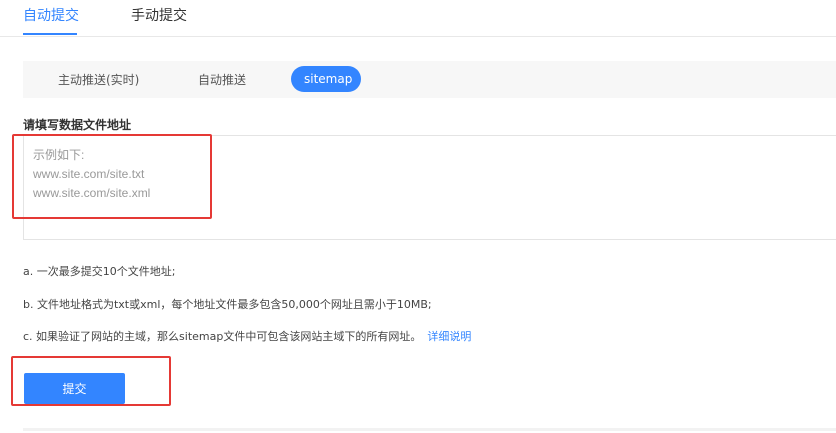 The width and height of the screenshot is (836, 433). I want to click on subtab-auto-push: 自动推送, so click(222, 79).